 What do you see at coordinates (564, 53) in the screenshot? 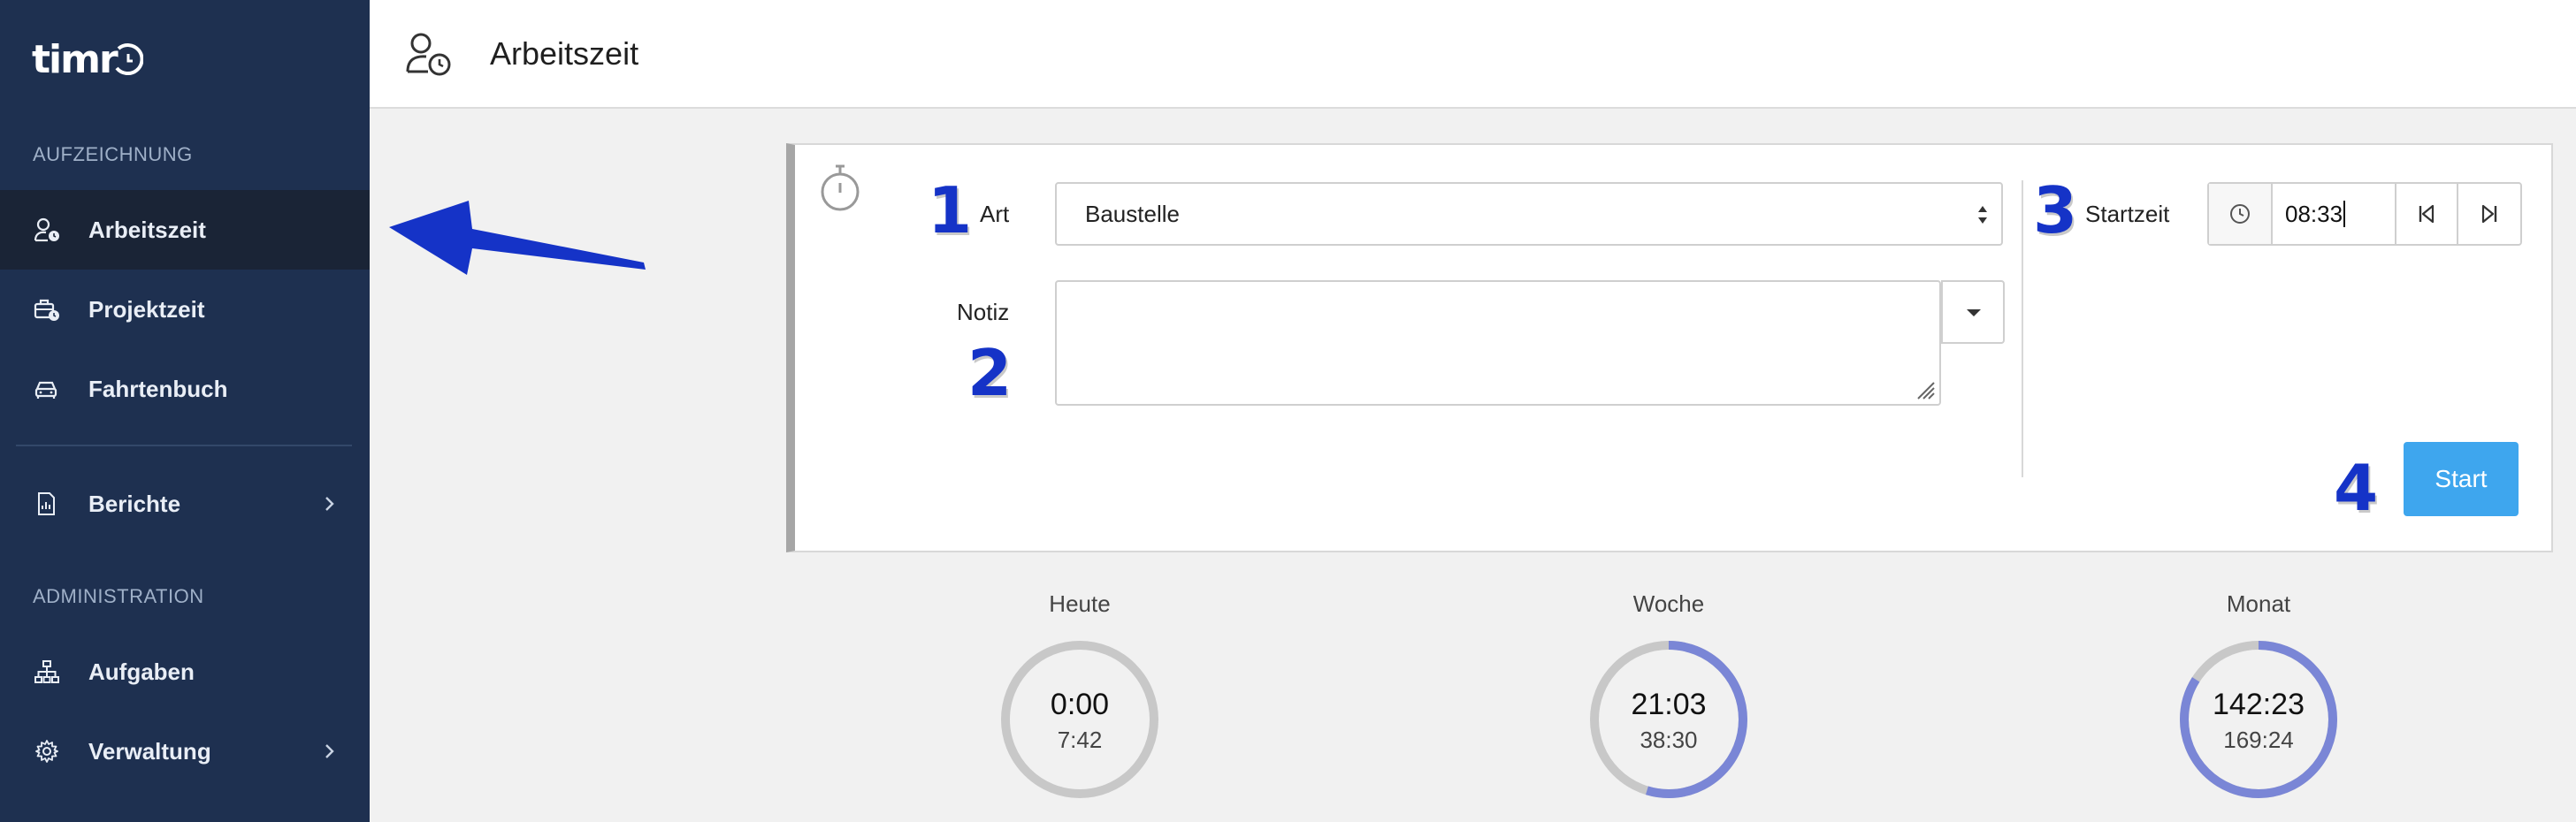
I see `page-title: Arbeitszeit` at bounding box center [564, 53].